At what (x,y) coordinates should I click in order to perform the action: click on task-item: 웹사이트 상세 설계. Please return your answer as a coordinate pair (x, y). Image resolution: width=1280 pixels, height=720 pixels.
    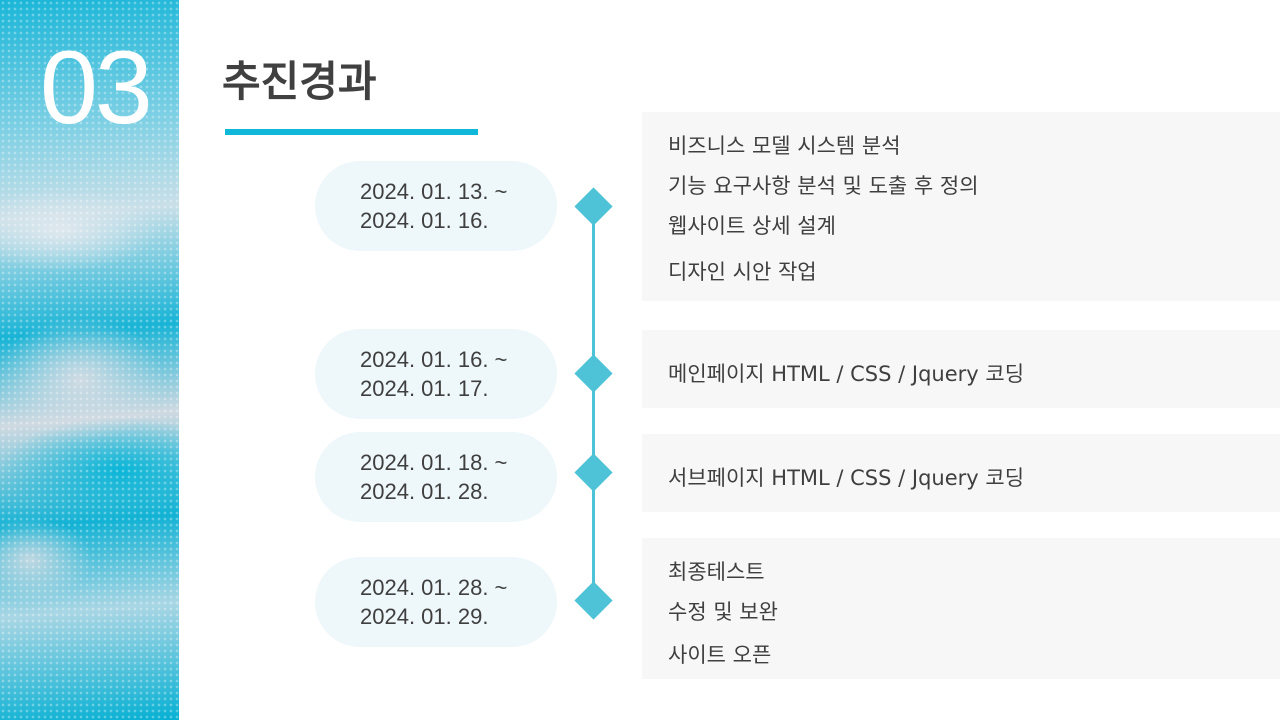
    Looking at the image, I should click on (752, 226).